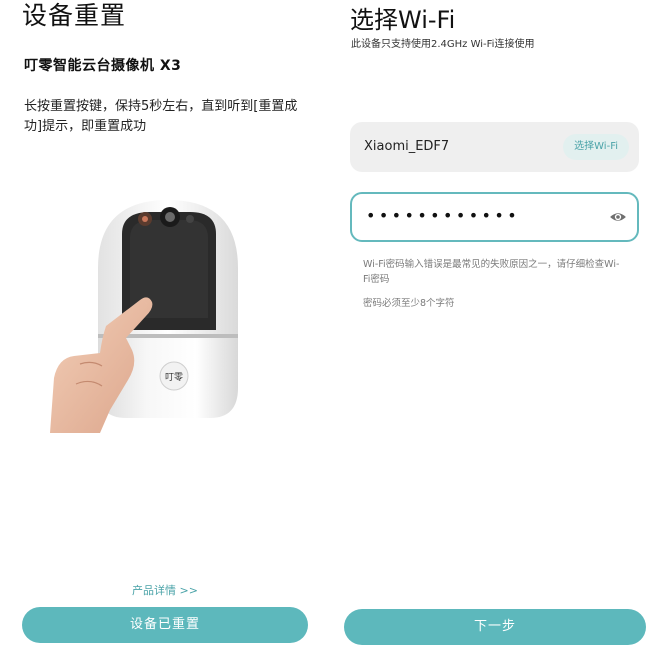  Describe the element at coordinates (443, 215) in the screenshot. I see `password-value: ••••••••••••` at that location.